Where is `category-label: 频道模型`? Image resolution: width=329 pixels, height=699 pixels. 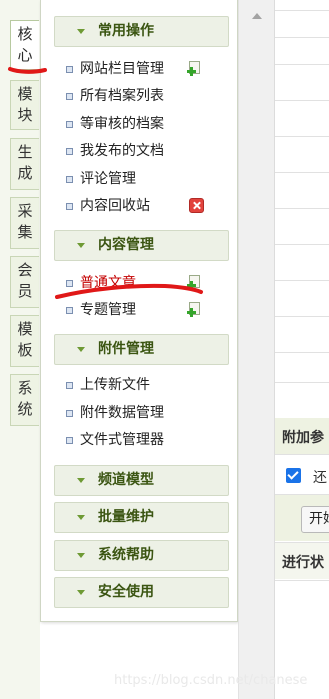
category-label: 频道模型 is located at coordinates (126, 480).